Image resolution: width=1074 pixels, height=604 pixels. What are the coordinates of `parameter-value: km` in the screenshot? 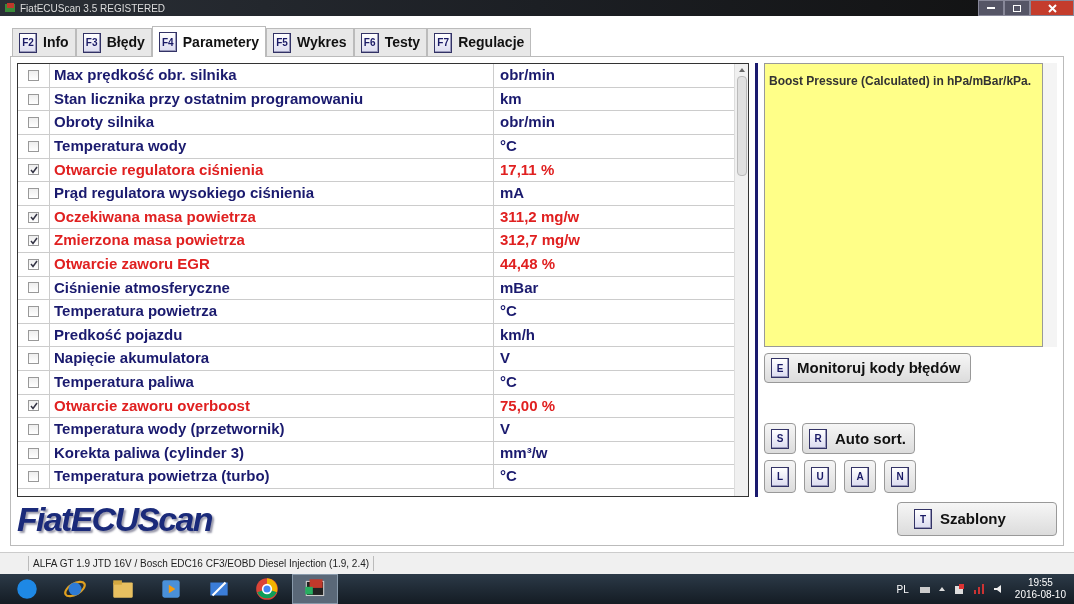 It's located at (511, 98).